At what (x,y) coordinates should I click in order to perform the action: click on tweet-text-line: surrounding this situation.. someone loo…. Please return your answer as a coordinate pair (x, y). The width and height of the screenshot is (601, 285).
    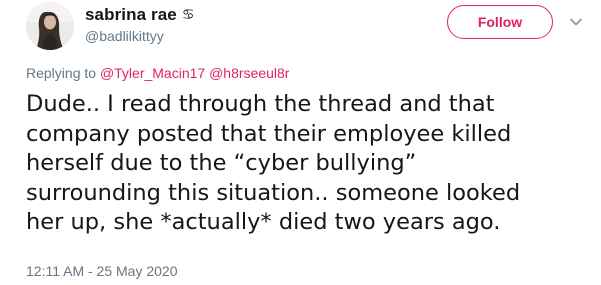
    Looking at the image, I should click on (273, 192).